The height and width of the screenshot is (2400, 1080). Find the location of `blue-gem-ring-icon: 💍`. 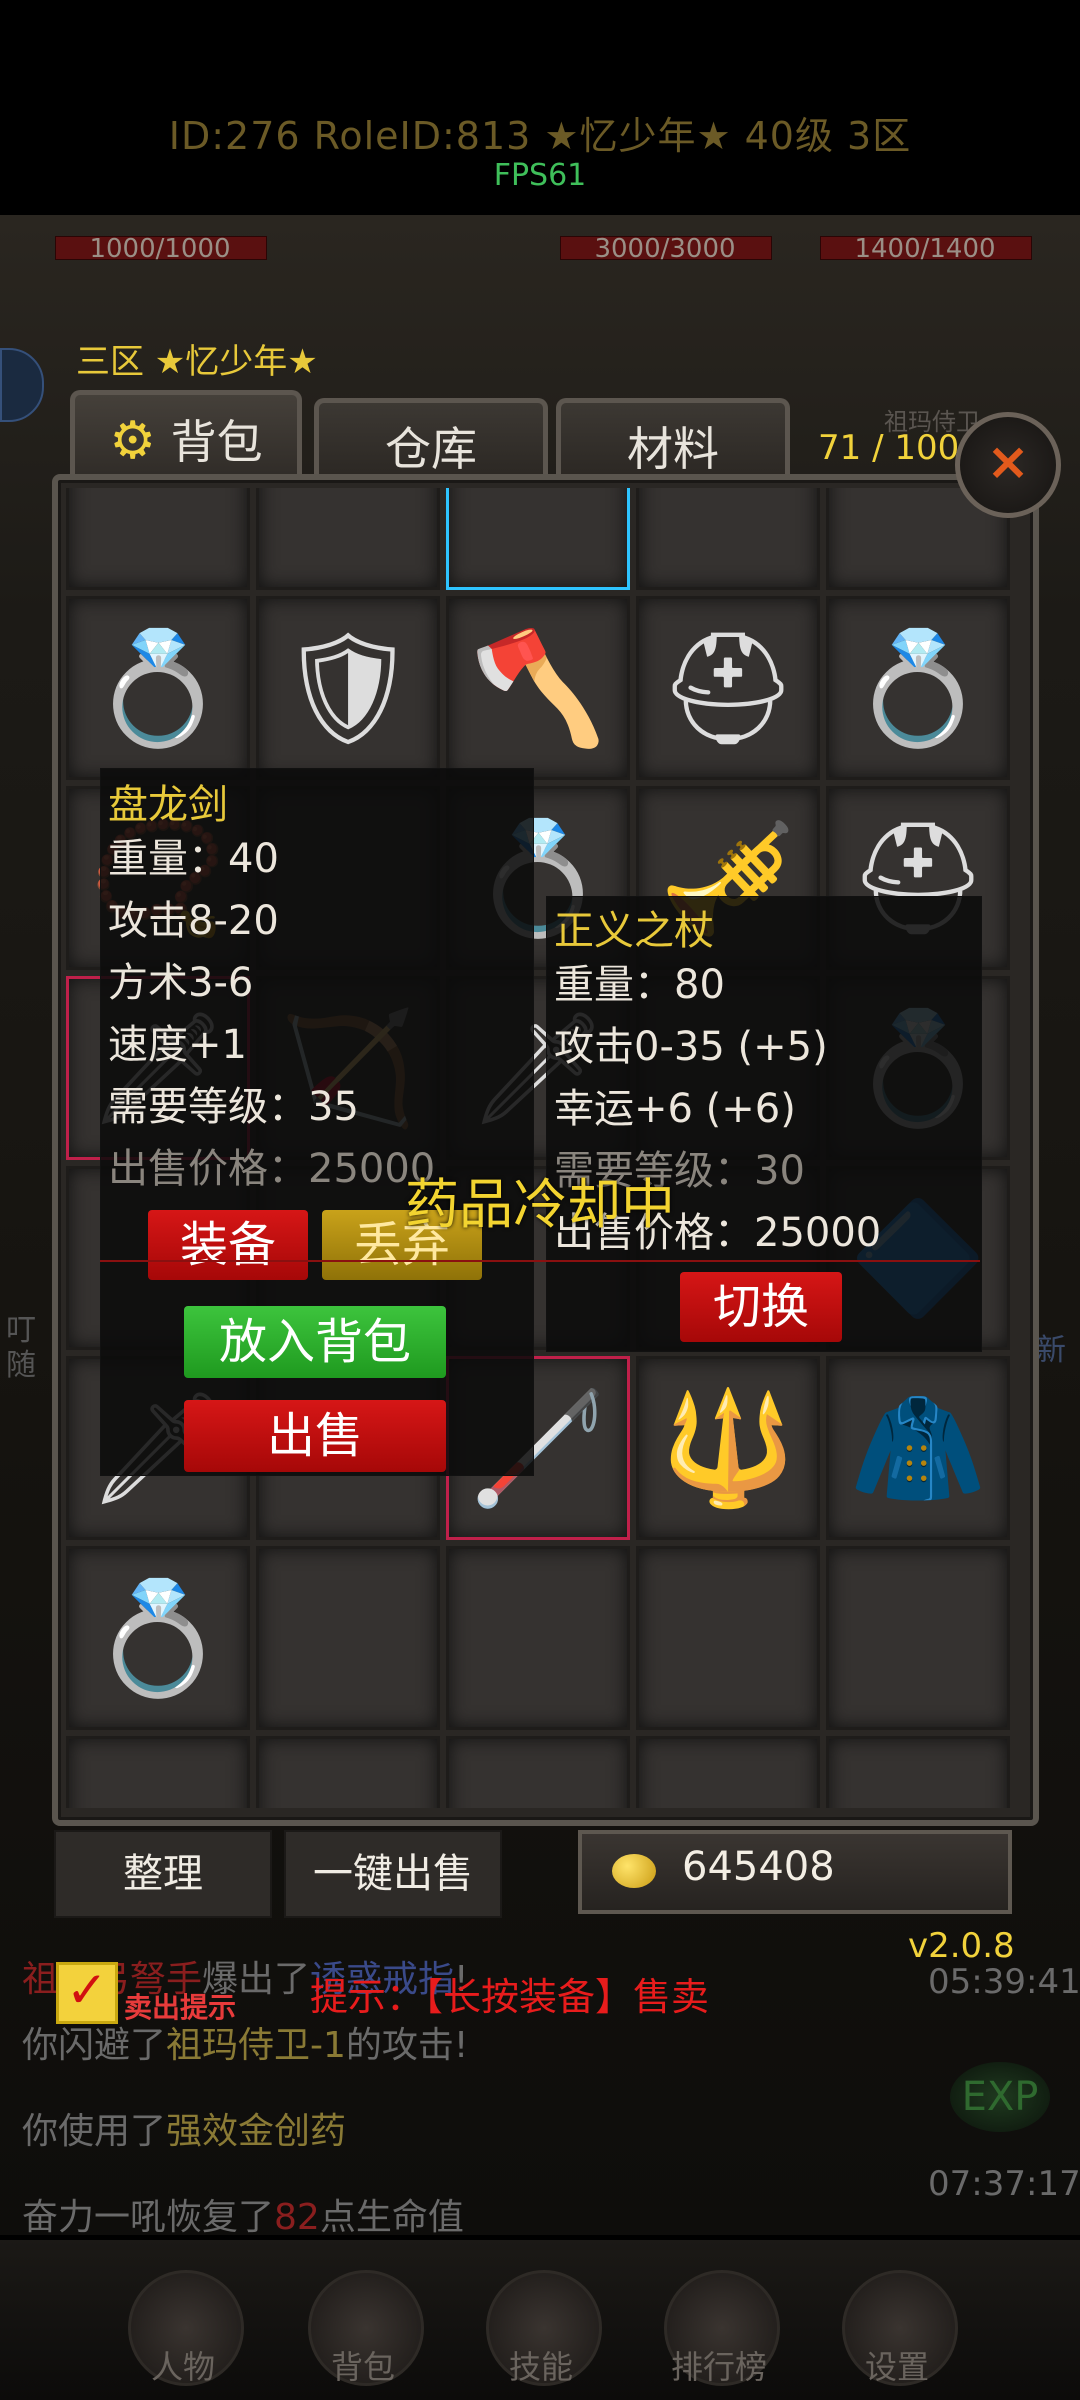

blue-gem-ring-icon: 💍 is located at coordinates (918, 687).